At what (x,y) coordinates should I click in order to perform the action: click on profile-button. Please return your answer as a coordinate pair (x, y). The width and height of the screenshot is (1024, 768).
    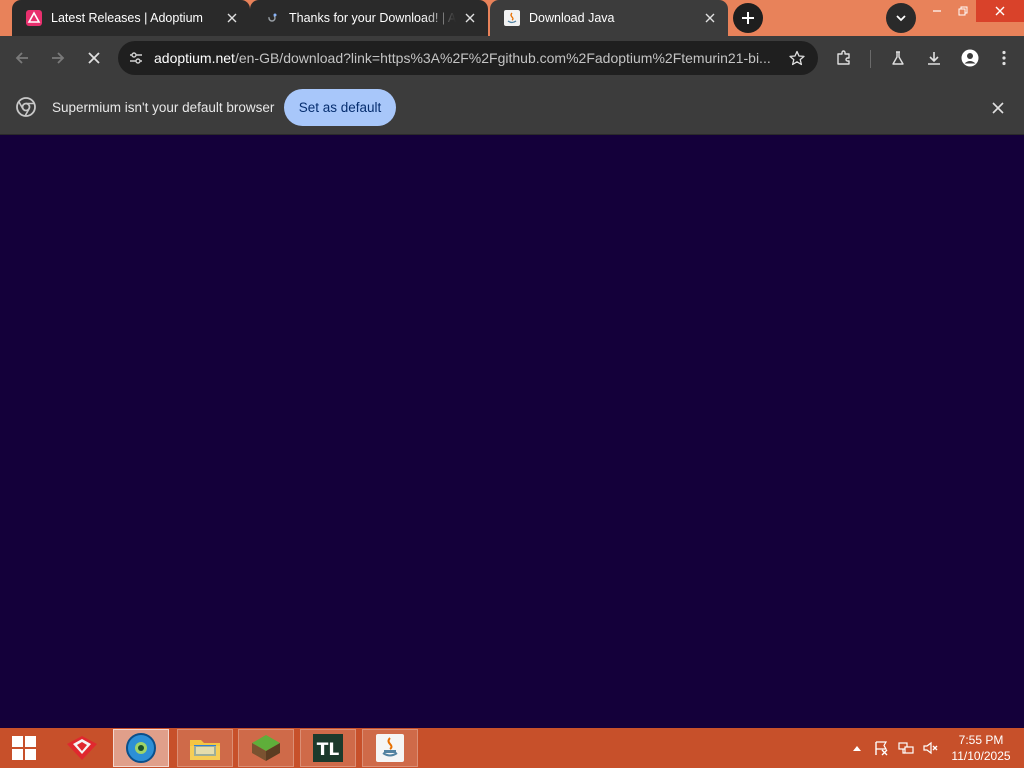
    Looking at the image, I should click on (970, 58).